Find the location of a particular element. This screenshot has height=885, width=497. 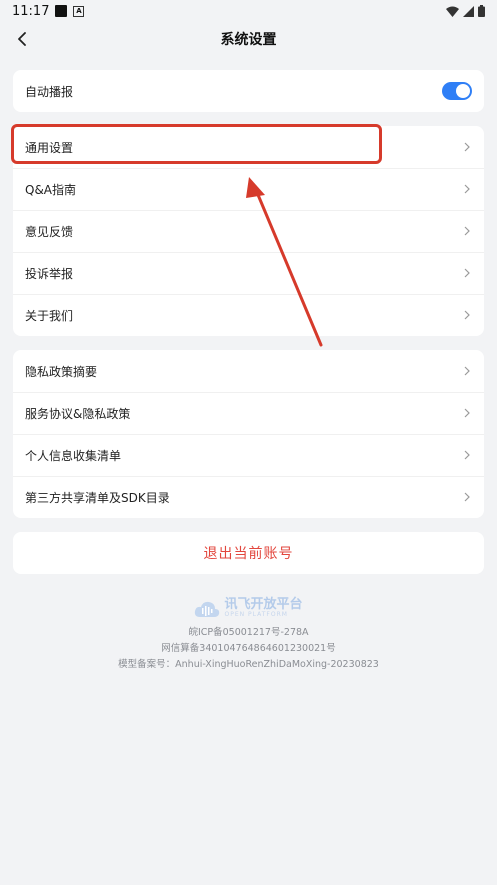

settings-item-label: 关于我们 is located at coordinates (49, 315).